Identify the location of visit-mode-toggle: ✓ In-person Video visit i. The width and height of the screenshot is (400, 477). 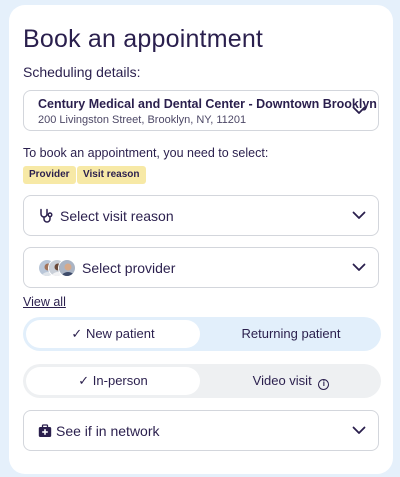
(202, 381).